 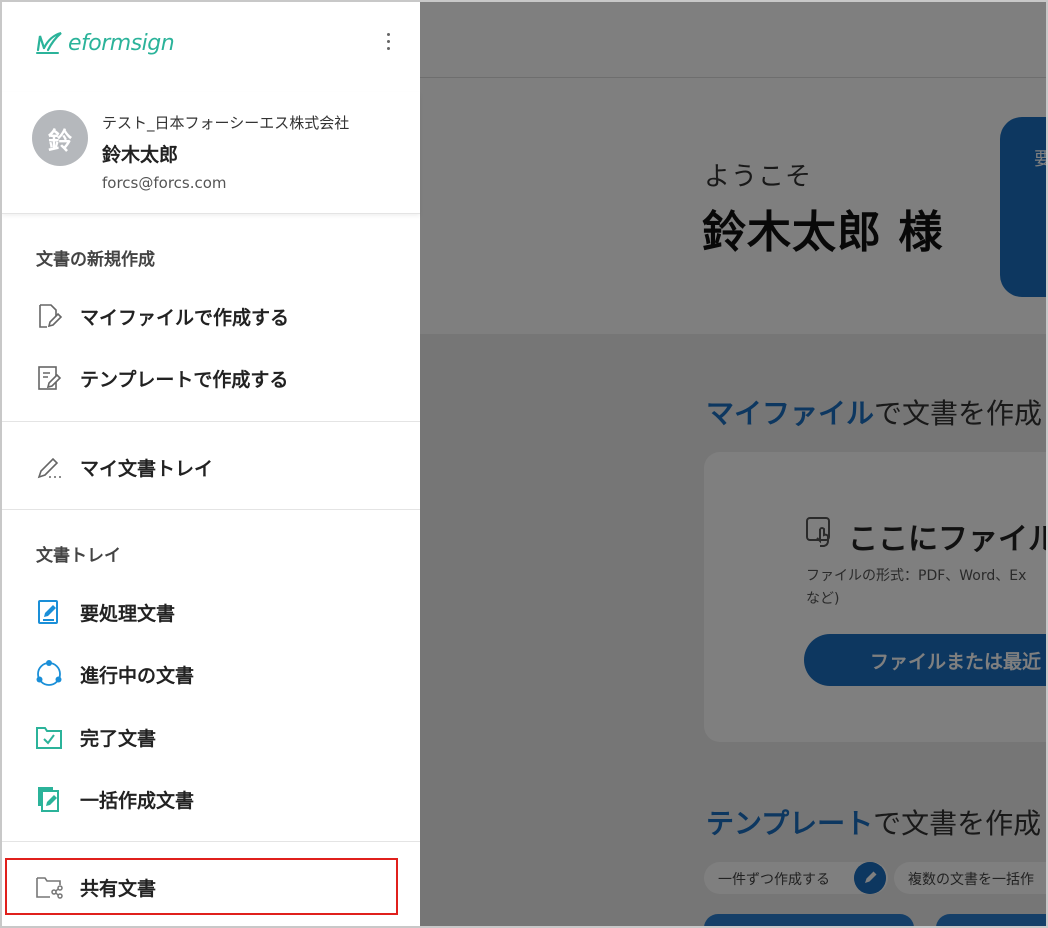 I want to click on menu-bulk-created: 一括作成文書, so click(x=211, y=799).